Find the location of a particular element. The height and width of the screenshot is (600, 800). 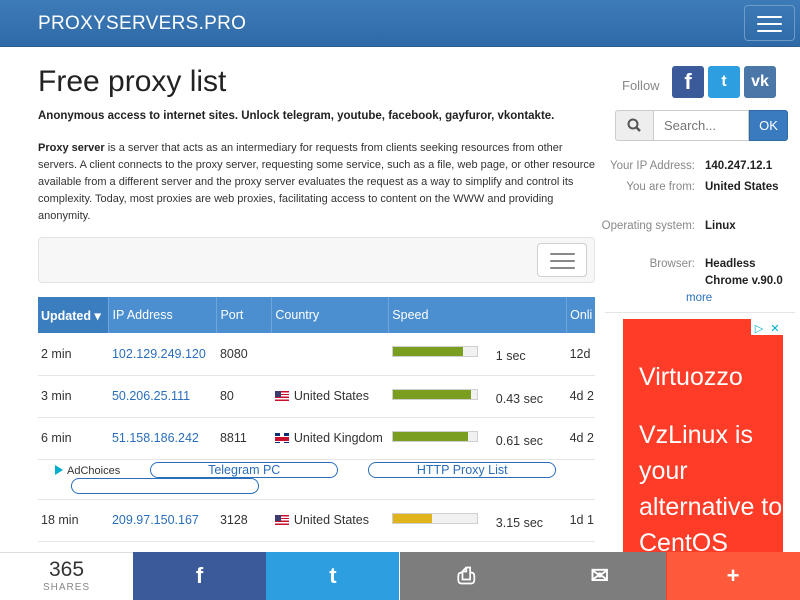

more-icon: + is located at coordinates (733, 575).